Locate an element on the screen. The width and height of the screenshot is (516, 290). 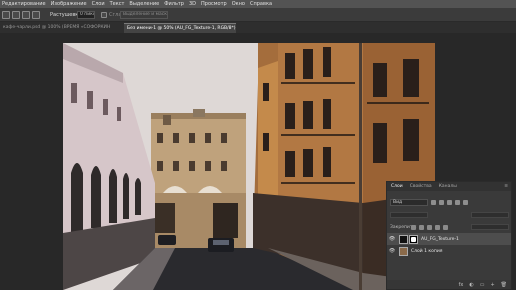
menu-select: Выделение is located at coordinates (144, 4).